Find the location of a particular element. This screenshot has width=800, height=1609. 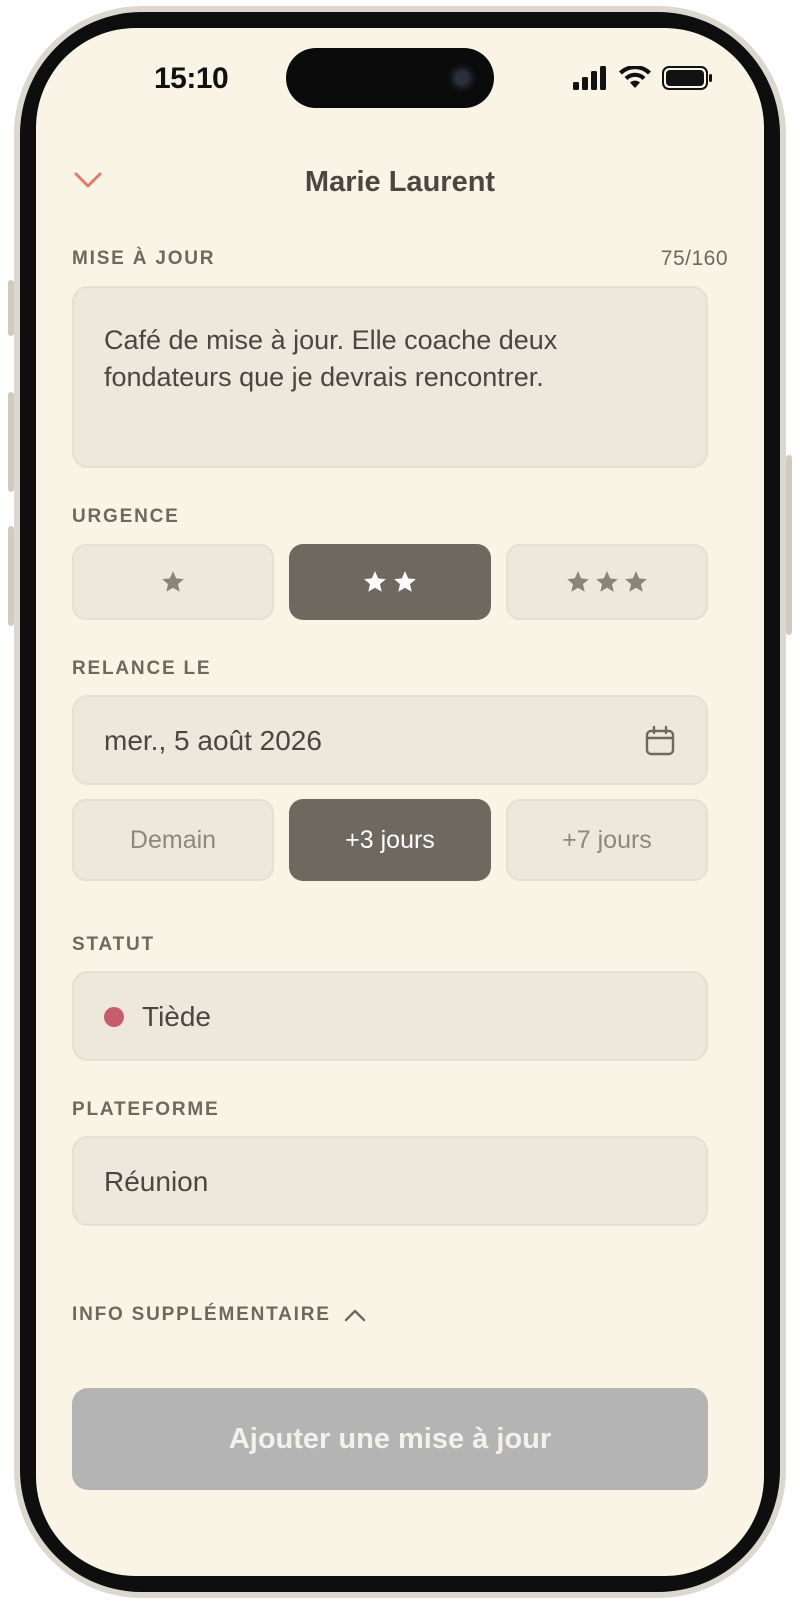

update-label: MISE À JOUR is located at coordinates (144, 258).